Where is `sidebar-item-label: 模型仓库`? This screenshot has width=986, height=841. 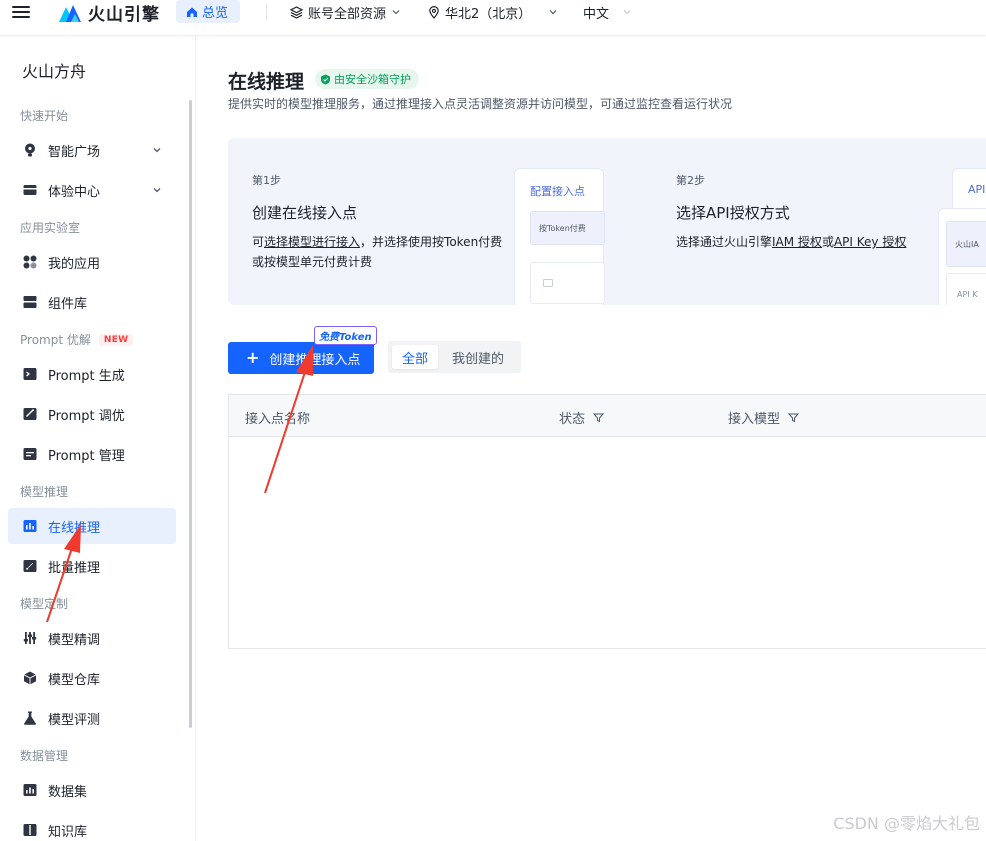 sidebar-item-label: 模型仓库 is located at coordinates (74, 680).